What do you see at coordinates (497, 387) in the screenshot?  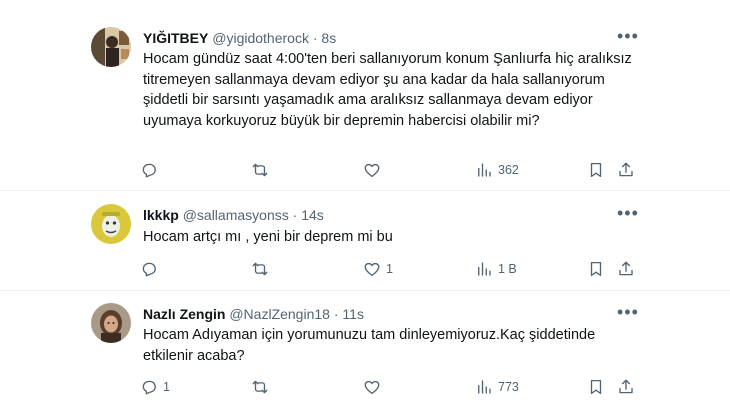 I see `views-button: 773` at bounding box center [497, 387].